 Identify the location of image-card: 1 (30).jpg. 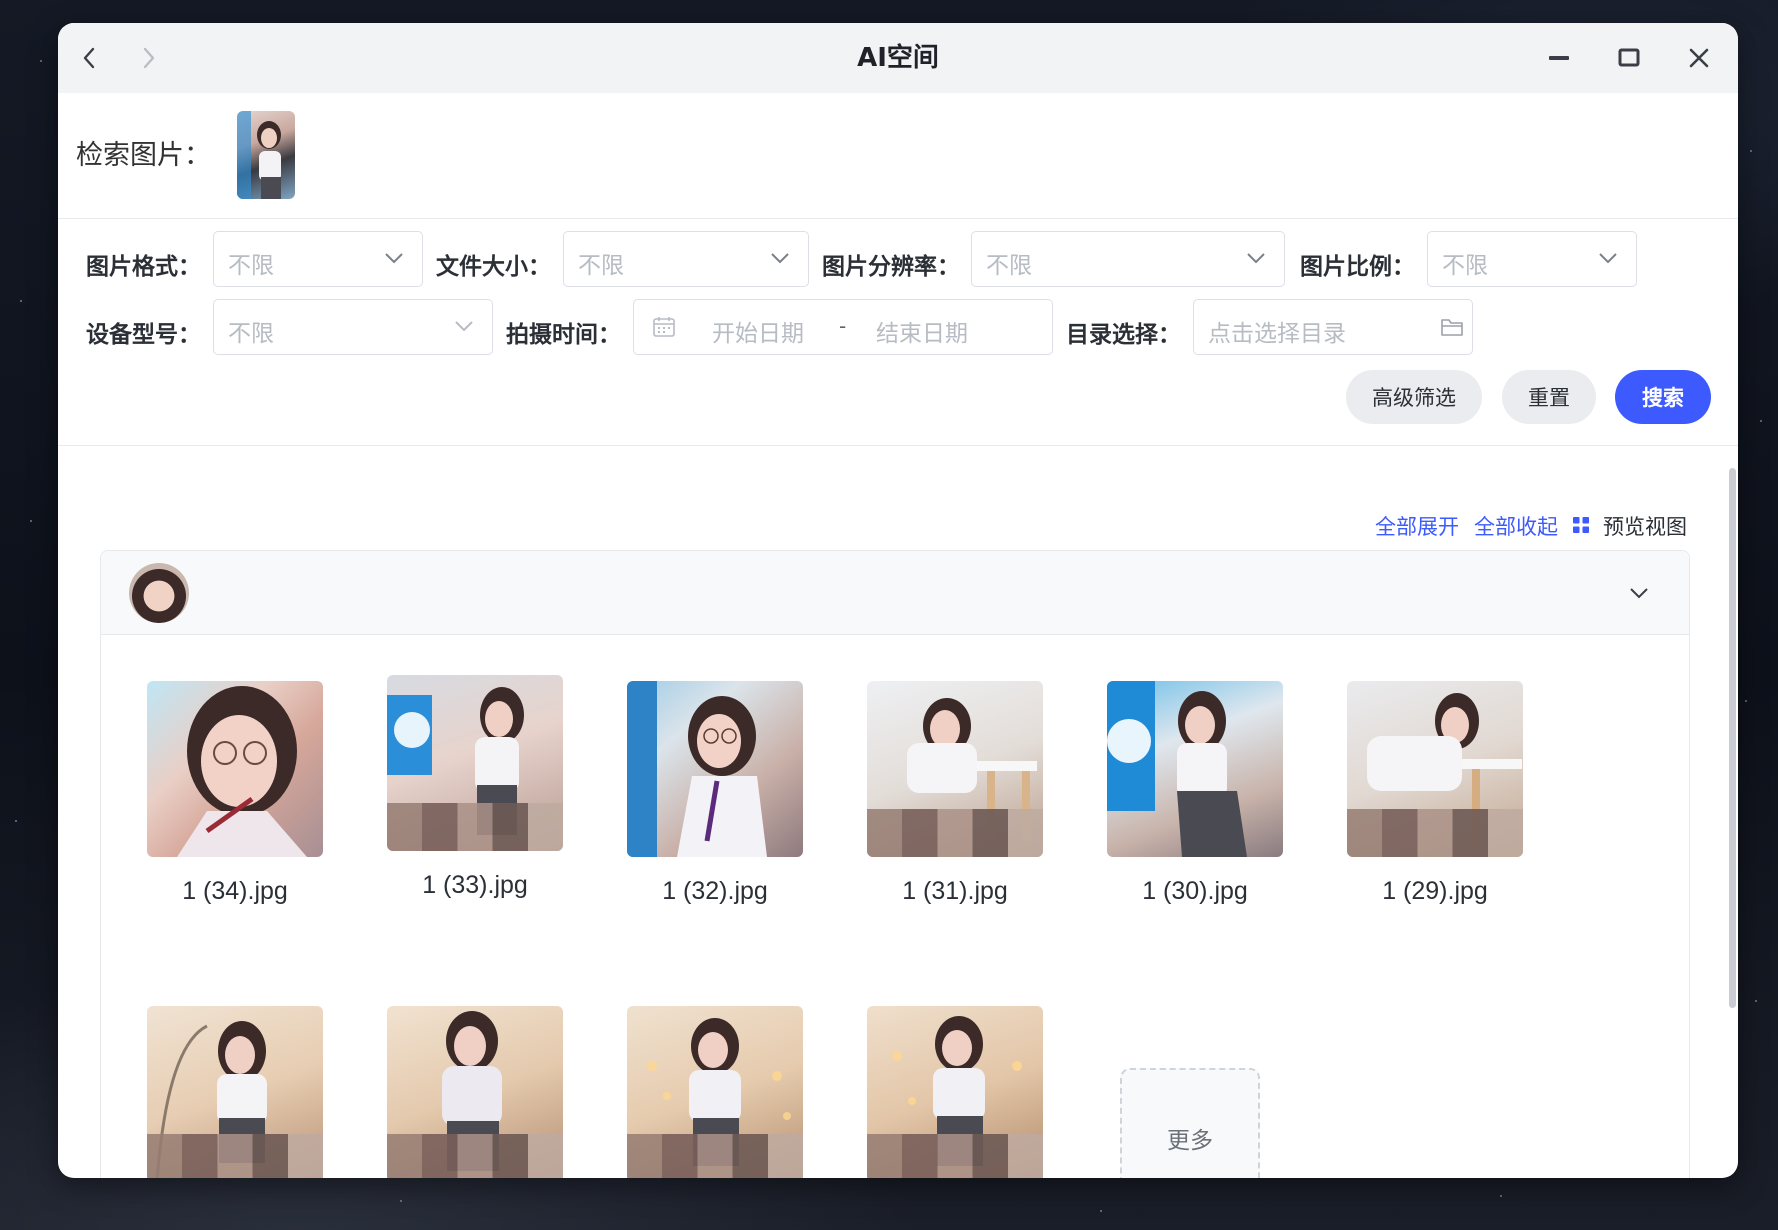
(1195, 793).